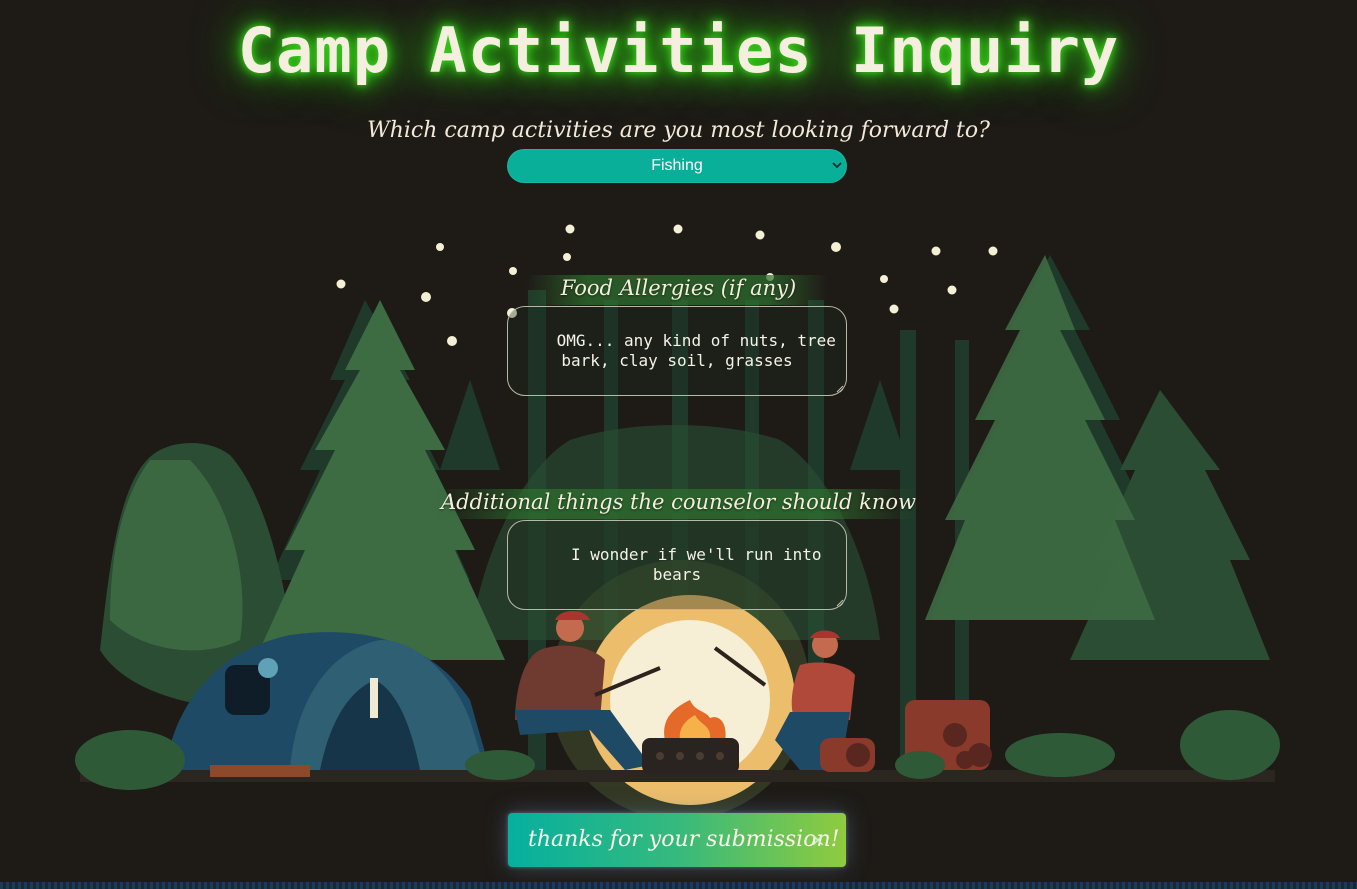 The width and height of the screenshot is (1357, 889). What do you see at coordinates (678, 50) in the screenshot?
I see `page-title: Camp Activities Inquiry` at bounding box center [678, 50].